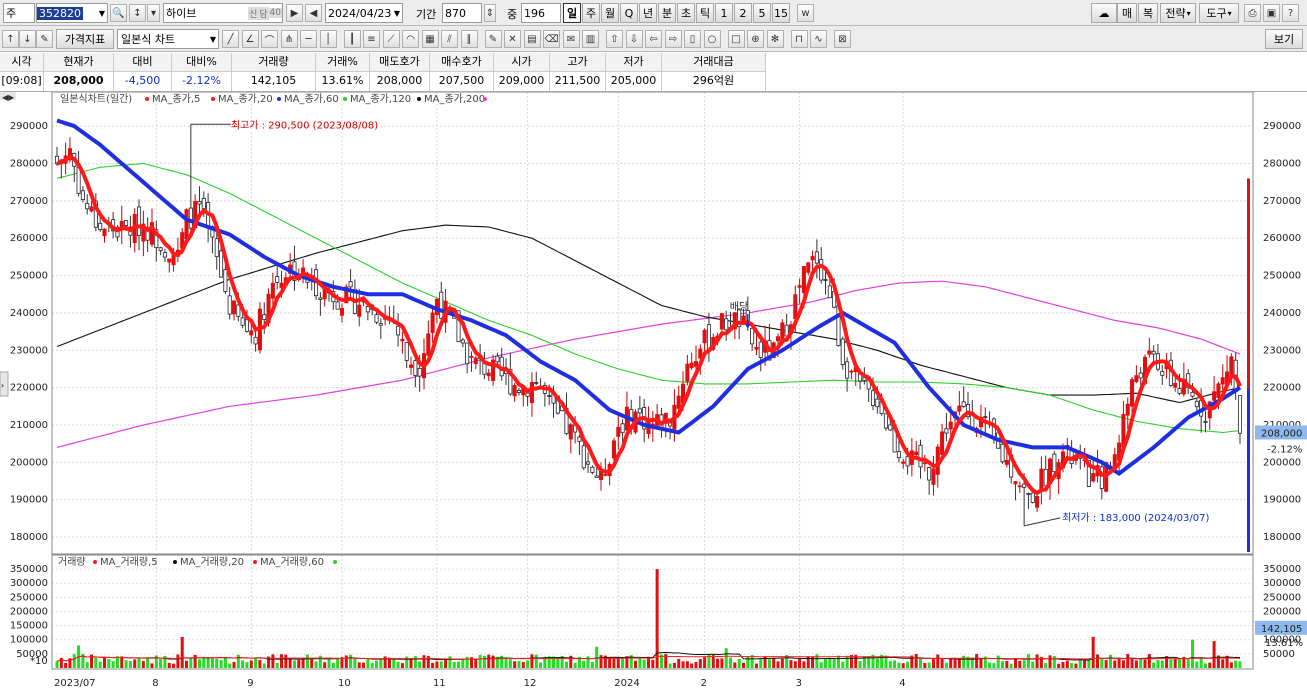  Describe the element at coordinates (72, 13) in the screenshot. I see `stock-code-input: 352820 ▼` at that location.